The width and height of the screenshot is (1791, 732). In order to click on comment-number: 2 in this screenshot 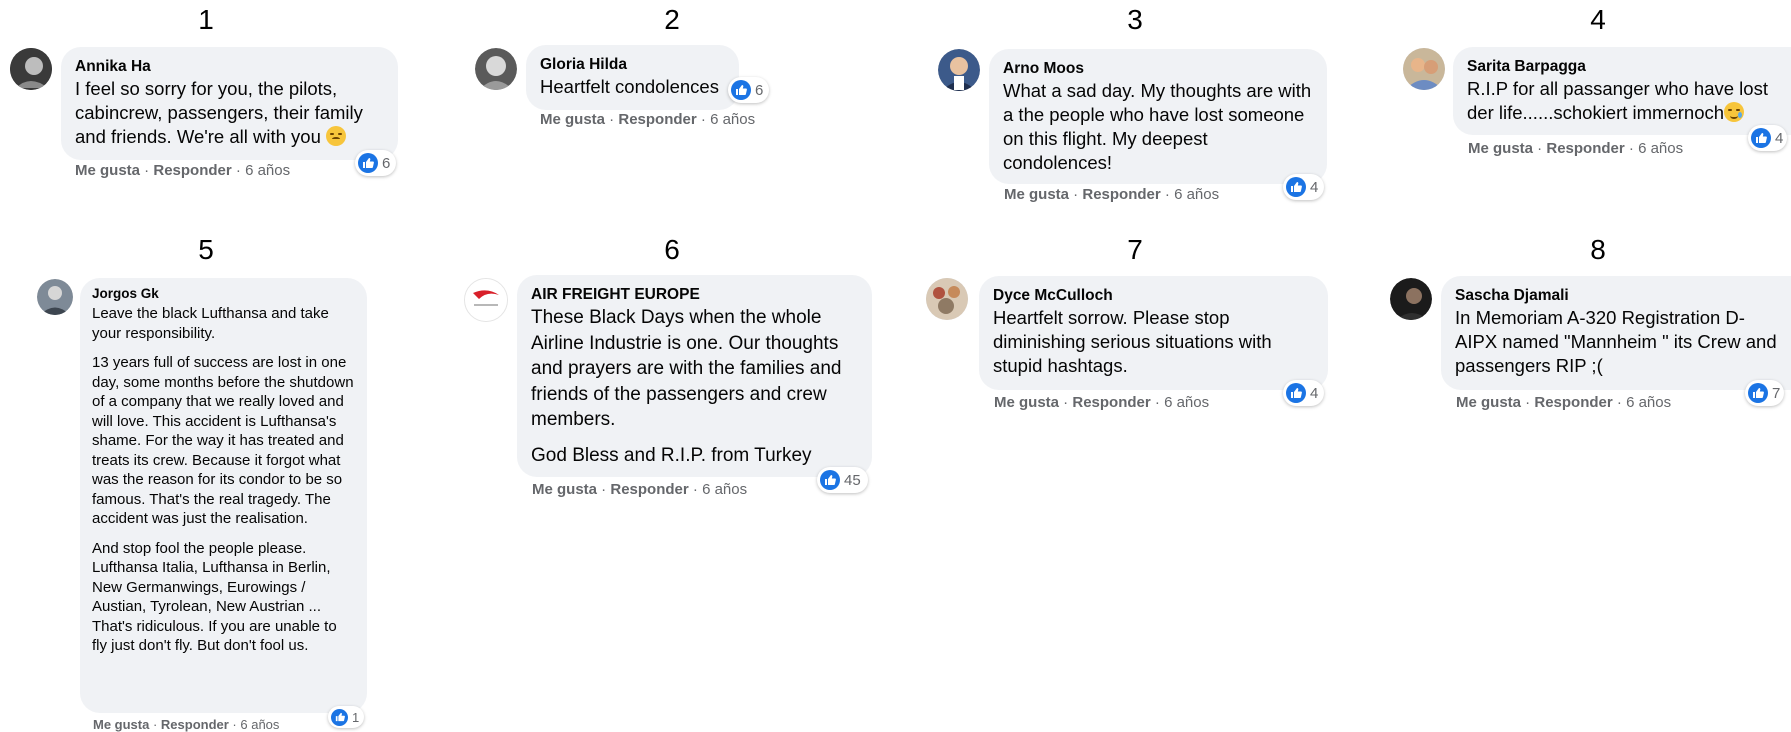, I will do `click(672, 19)`.